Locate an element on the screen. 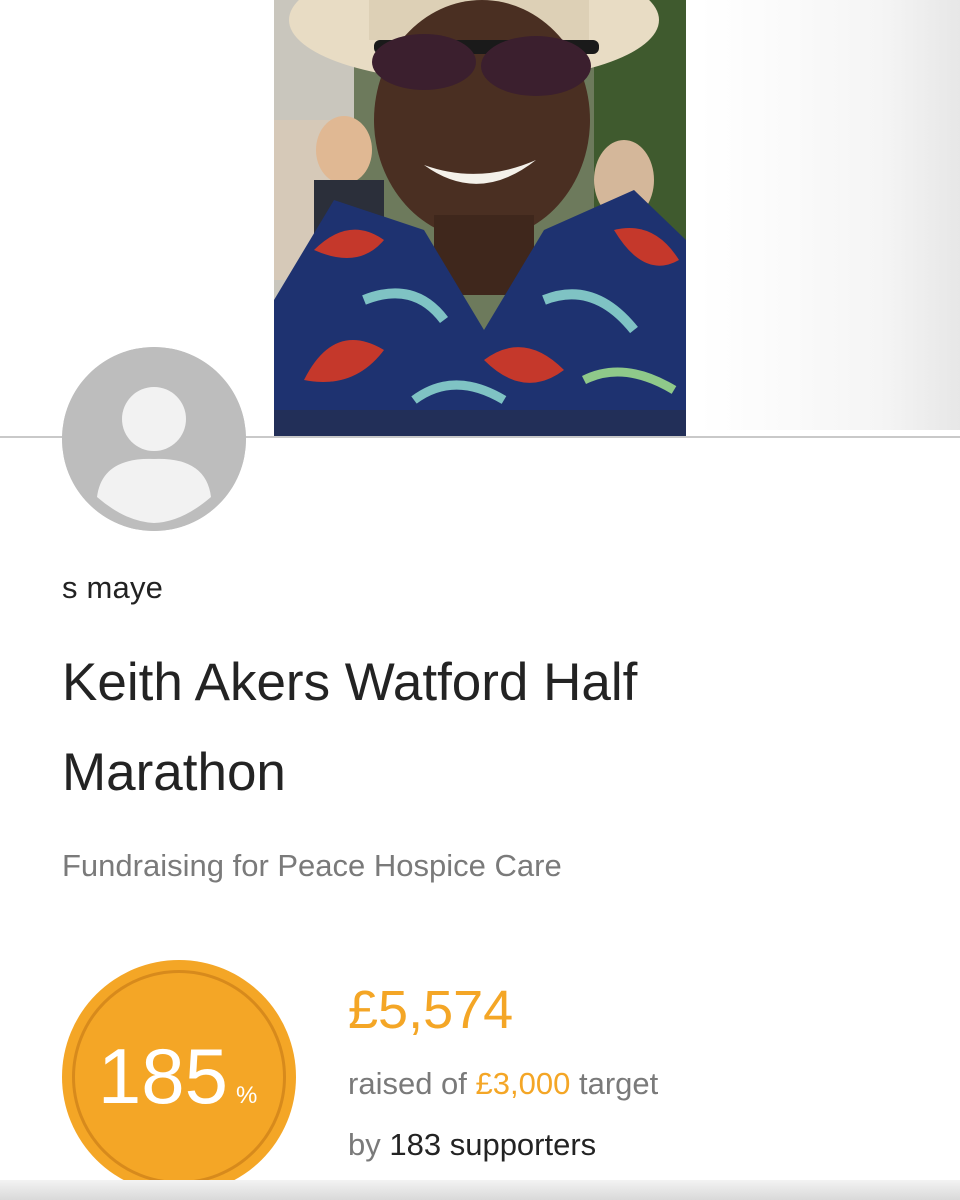 The height and width of the screenshot is (1200, 960). charity-line: Fundraising for Peace Hospice Care is located at coordinates (312, 866).